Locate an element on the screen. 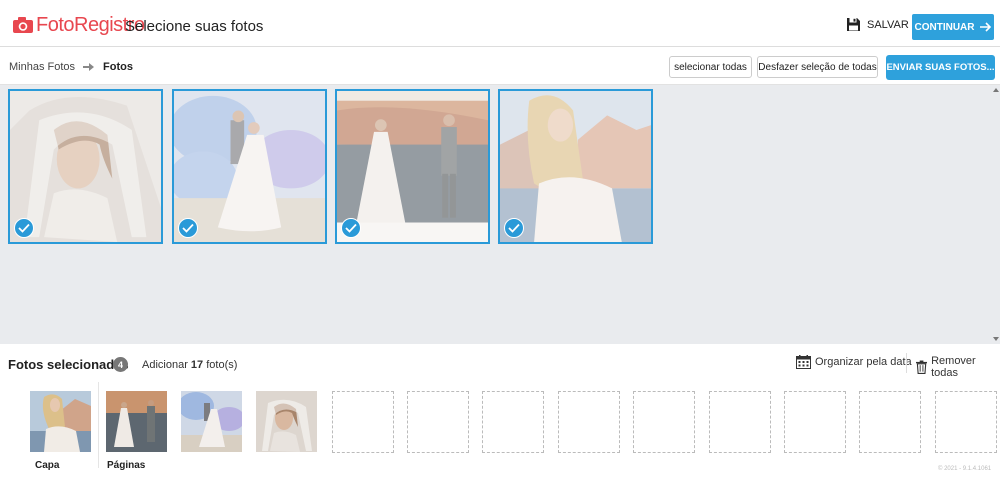 Image resolution: width=1000 pixels, height=482 pixels. bride-lake-thumb is located at coordinates (60, 421).